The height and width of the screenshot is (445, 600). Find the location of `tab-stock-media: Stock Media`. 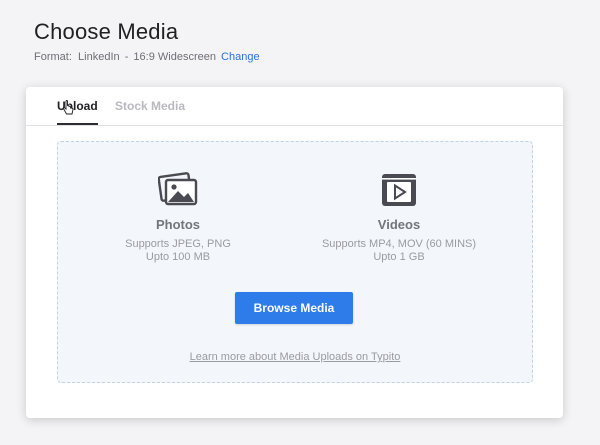

tab-stock-media: Stock Media is located at coordinates (150, 106).